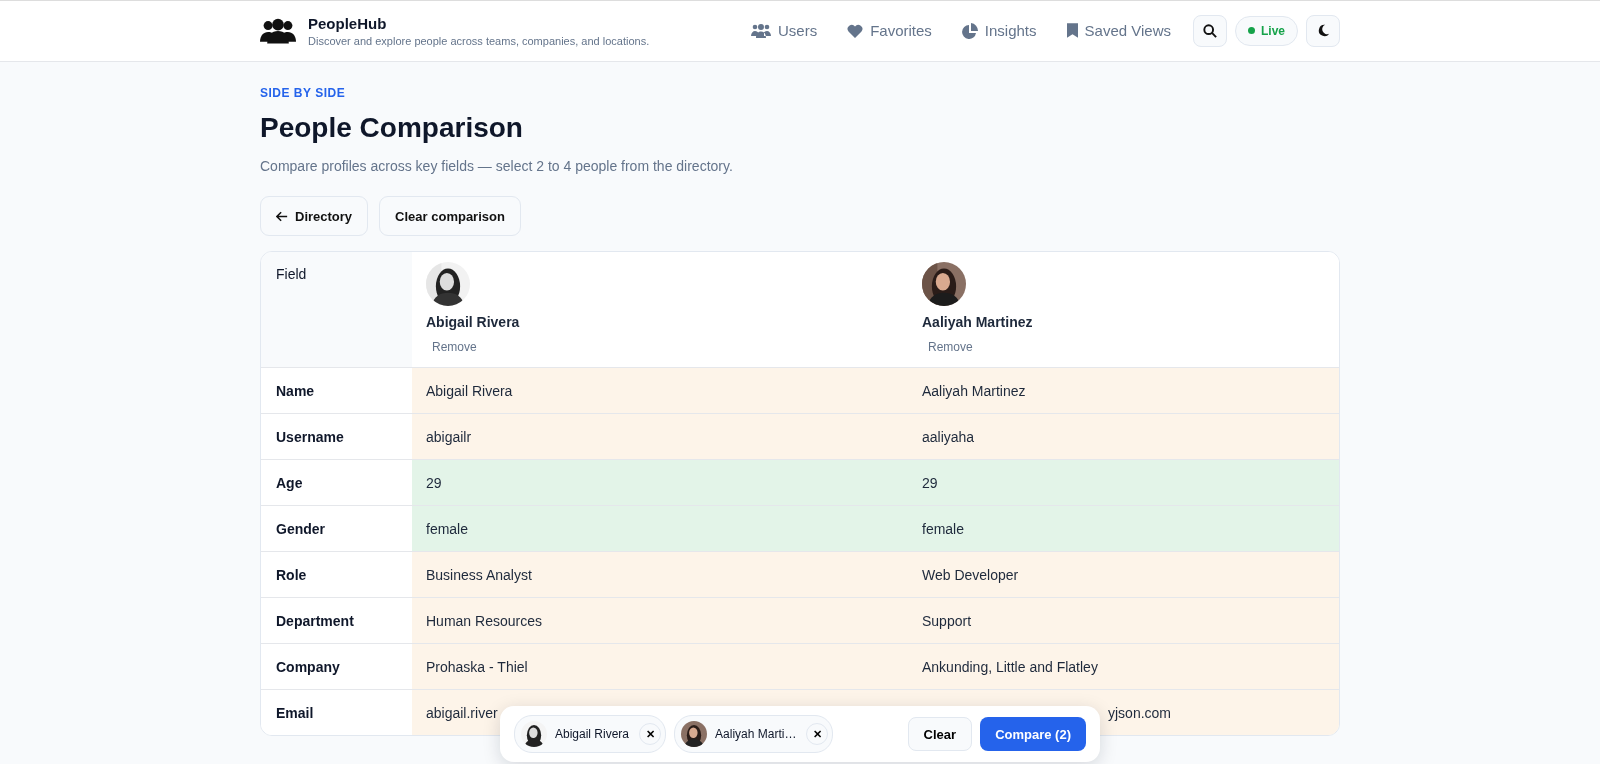  I want to click on field-label: Department, so click(315, 620).